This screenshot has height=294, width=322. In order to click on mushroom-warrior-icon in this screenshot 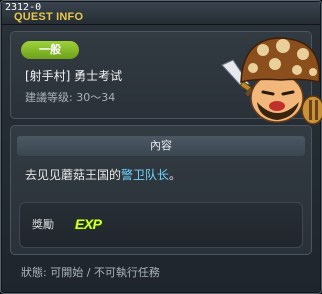, I will do `click(271, 81)`.